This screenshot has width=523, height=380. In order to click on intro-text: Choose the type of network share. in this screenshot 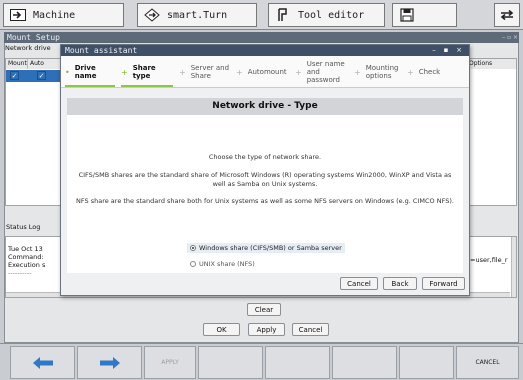, I will do `click(265, 157)`.